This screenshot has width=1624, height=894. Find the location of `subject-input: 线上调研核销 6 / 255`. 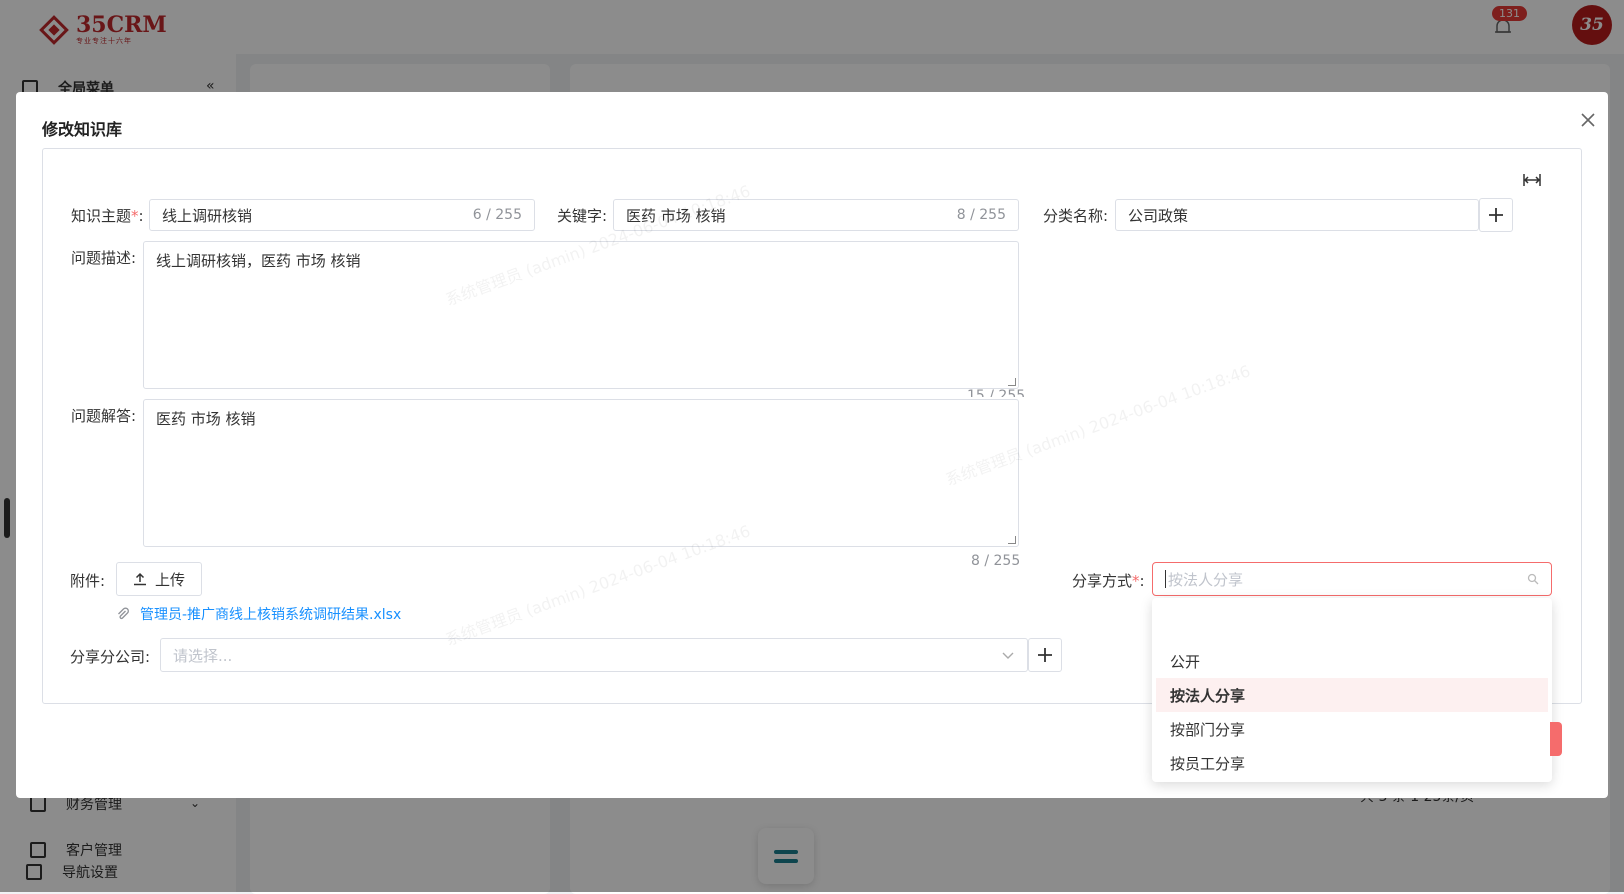

subject-input: 线上调研核销 6 / 255 is located at coordinates (342, 215).